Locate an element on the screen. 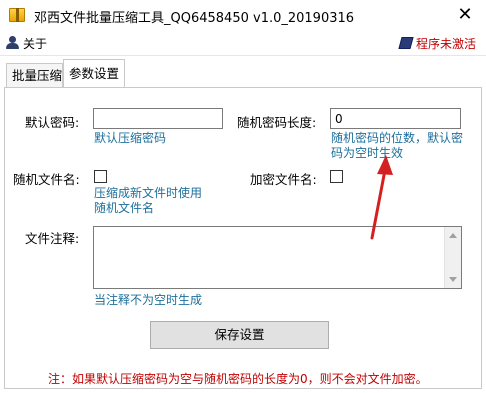 This screenshot has width=486, height=393. tab-parameter-settings: 参数设置 is located at coordinates (94, 73).